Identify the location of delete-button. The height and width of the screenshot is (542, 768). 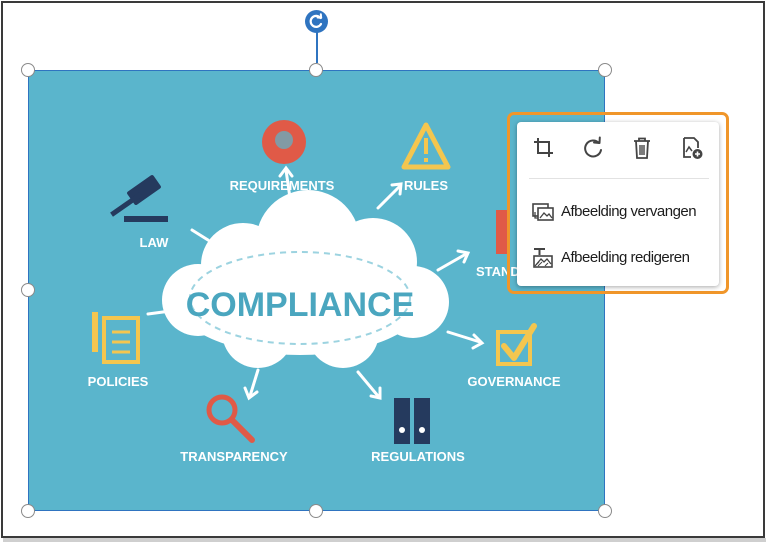
(642, 148).